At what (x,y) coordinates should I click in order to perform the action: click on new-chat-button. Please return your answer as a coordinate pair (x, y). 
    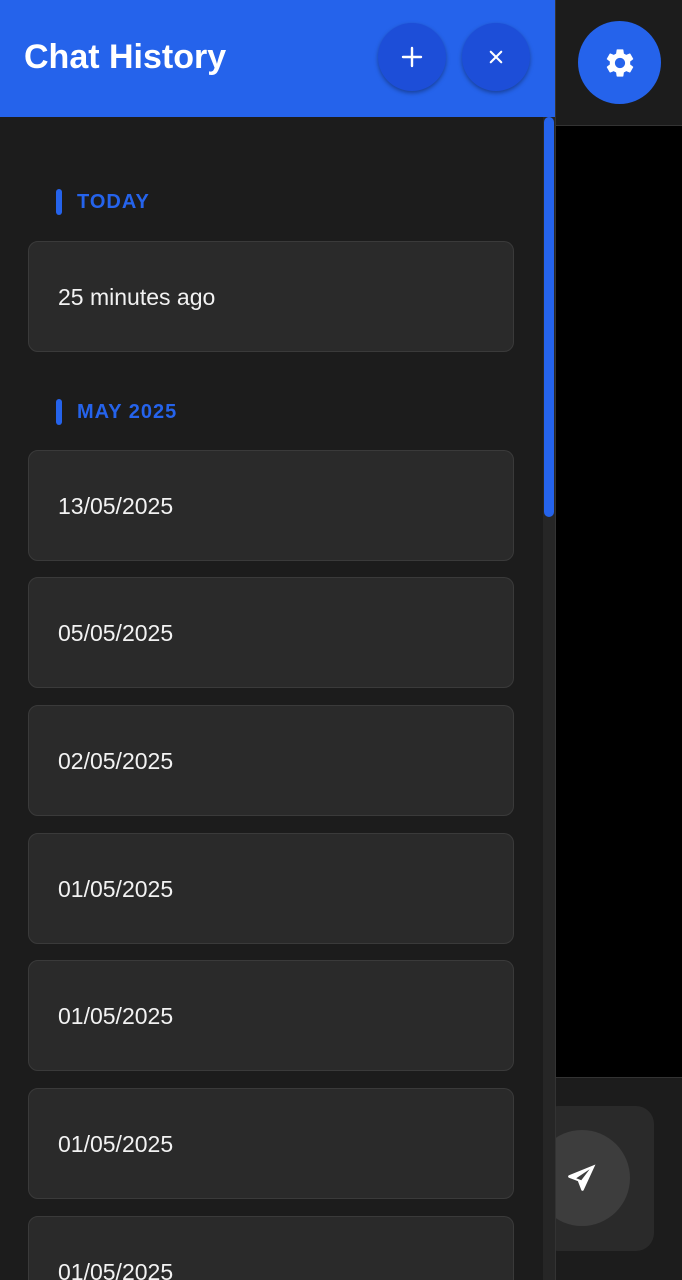
    Looking at the image, I should click on (412, 57).